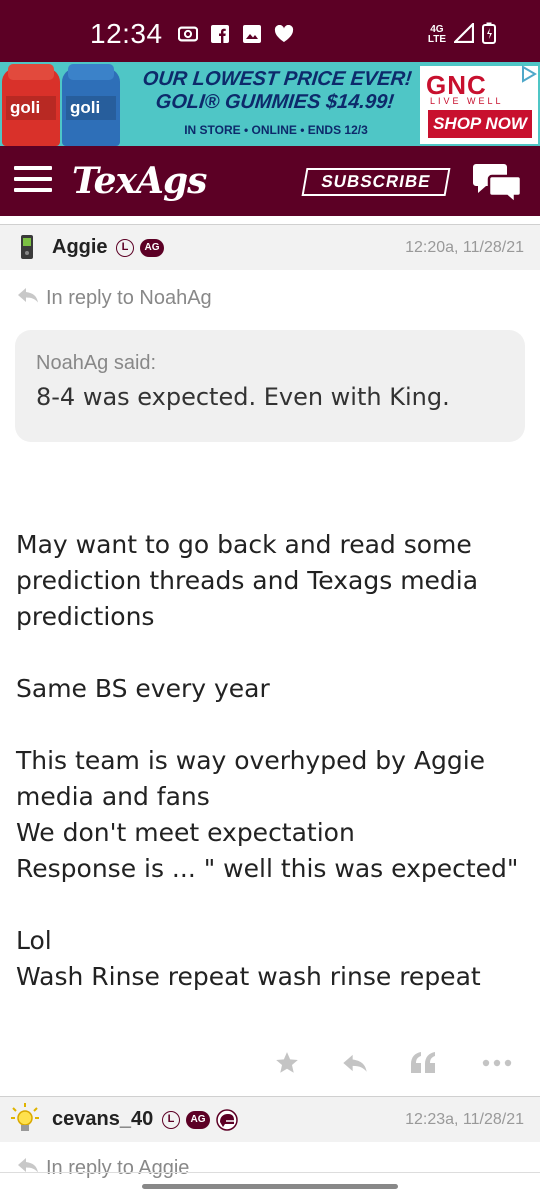 This screenshot has width=540, height=1200. What do you see at coordinates (236, 34) in the screenshot?
I see `status-icons` at bounding box center [236, 34].